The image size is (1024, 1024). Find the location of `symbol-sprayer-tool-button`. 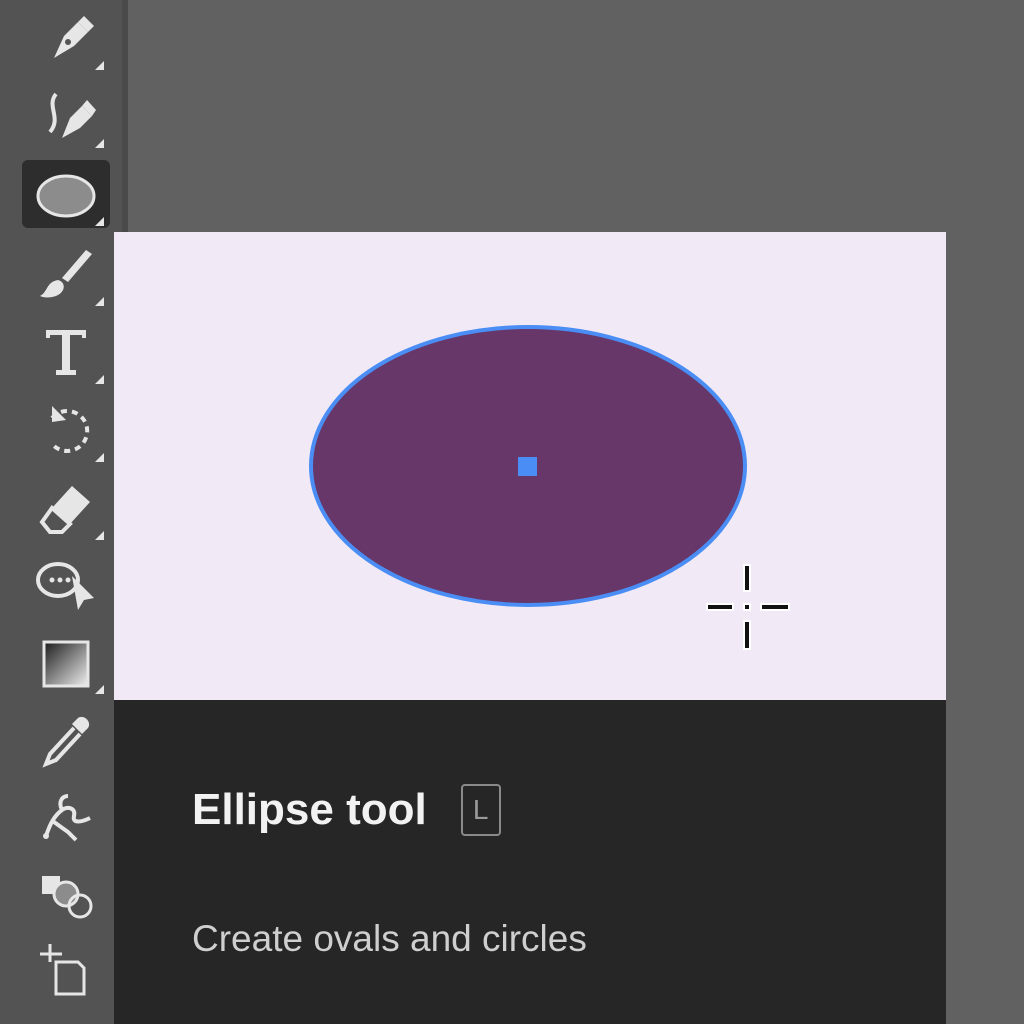

symbol-sprayer-tool-button is located at coordinates (66, 894).